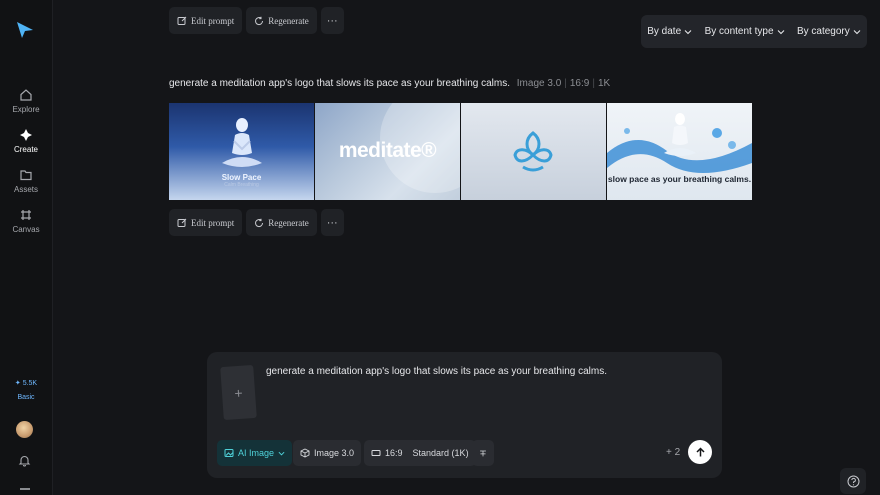 The image size is (880, 495). I want to click on image-title: Slow Pace, so click(241, 177).